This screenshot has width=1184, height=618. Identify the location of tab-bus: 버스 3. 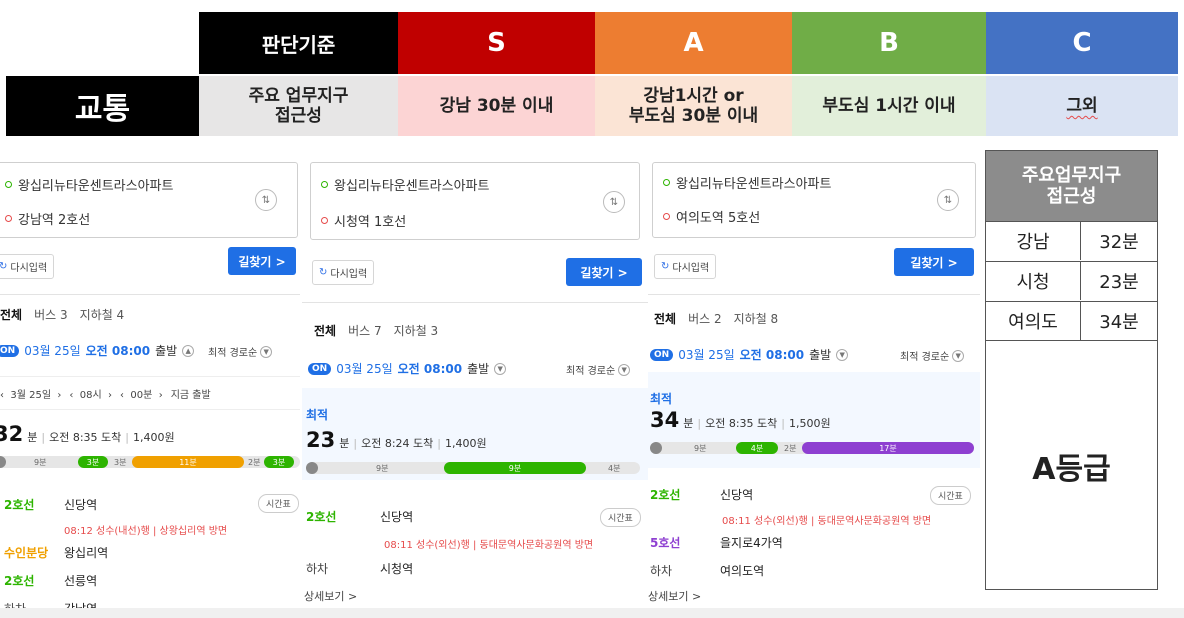
(51, 314).